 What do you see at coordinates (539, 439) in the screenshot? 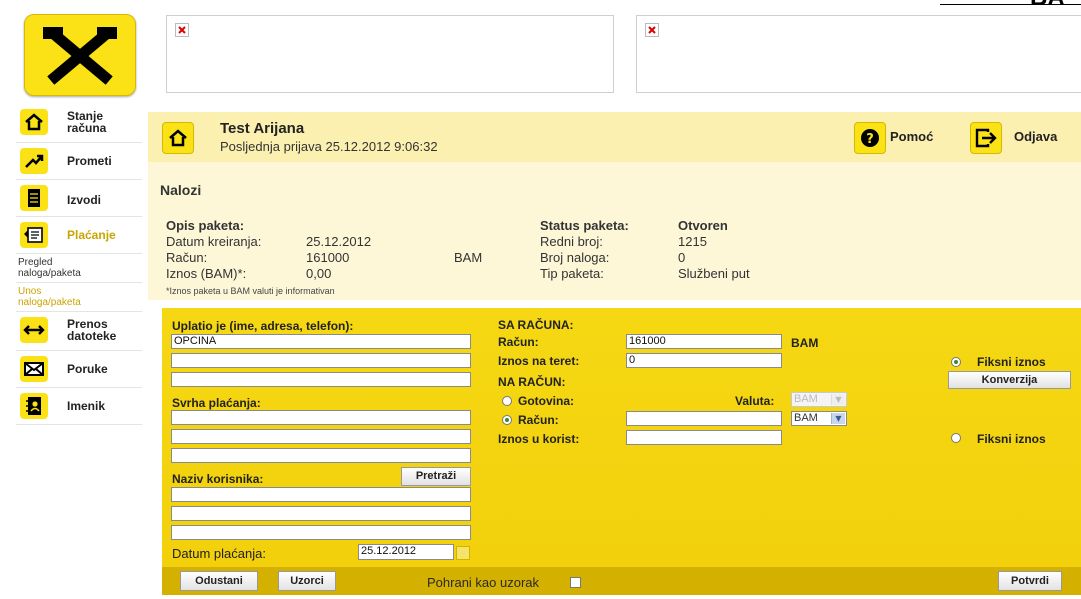
I see `credit-amount-label: Iznos u korist:` at bounding box center [539, 439].